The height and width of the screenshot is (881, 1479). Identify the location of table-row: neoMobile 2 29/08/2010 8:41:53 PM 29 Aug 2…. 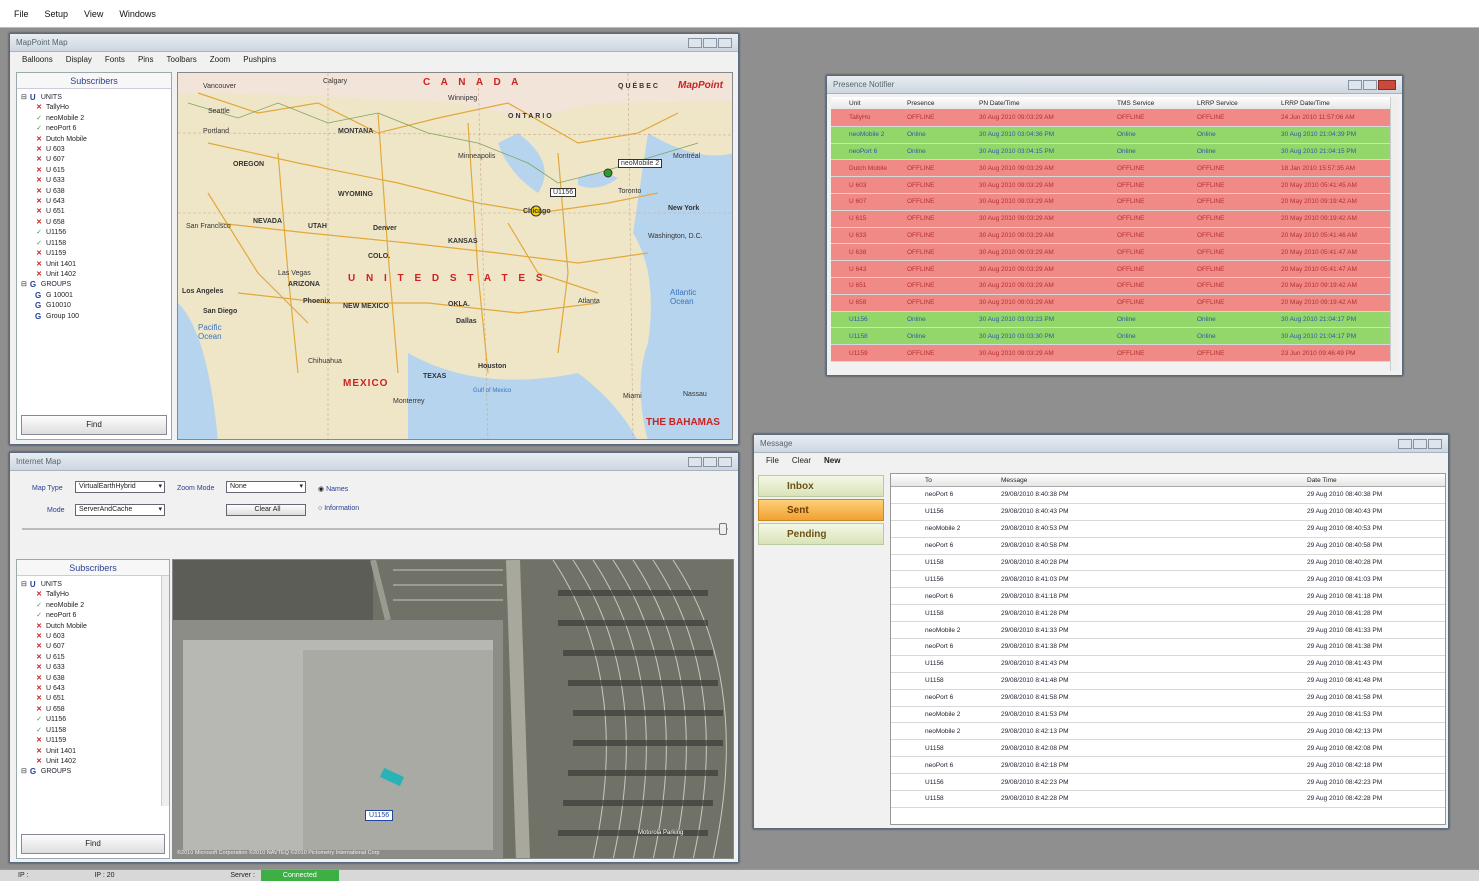
(1168, 715).